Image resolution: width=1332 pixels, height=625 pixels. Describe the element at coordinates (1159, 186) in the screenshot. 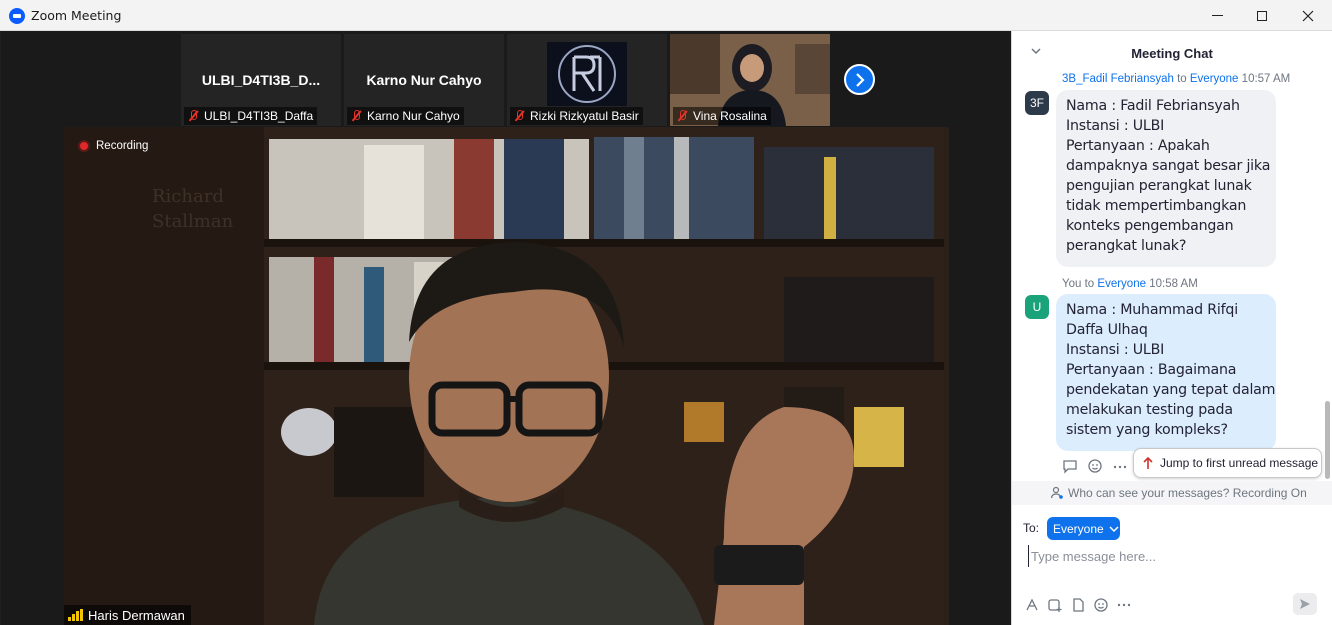

I see `message-line: pengujian perangkat lunak` at that location.